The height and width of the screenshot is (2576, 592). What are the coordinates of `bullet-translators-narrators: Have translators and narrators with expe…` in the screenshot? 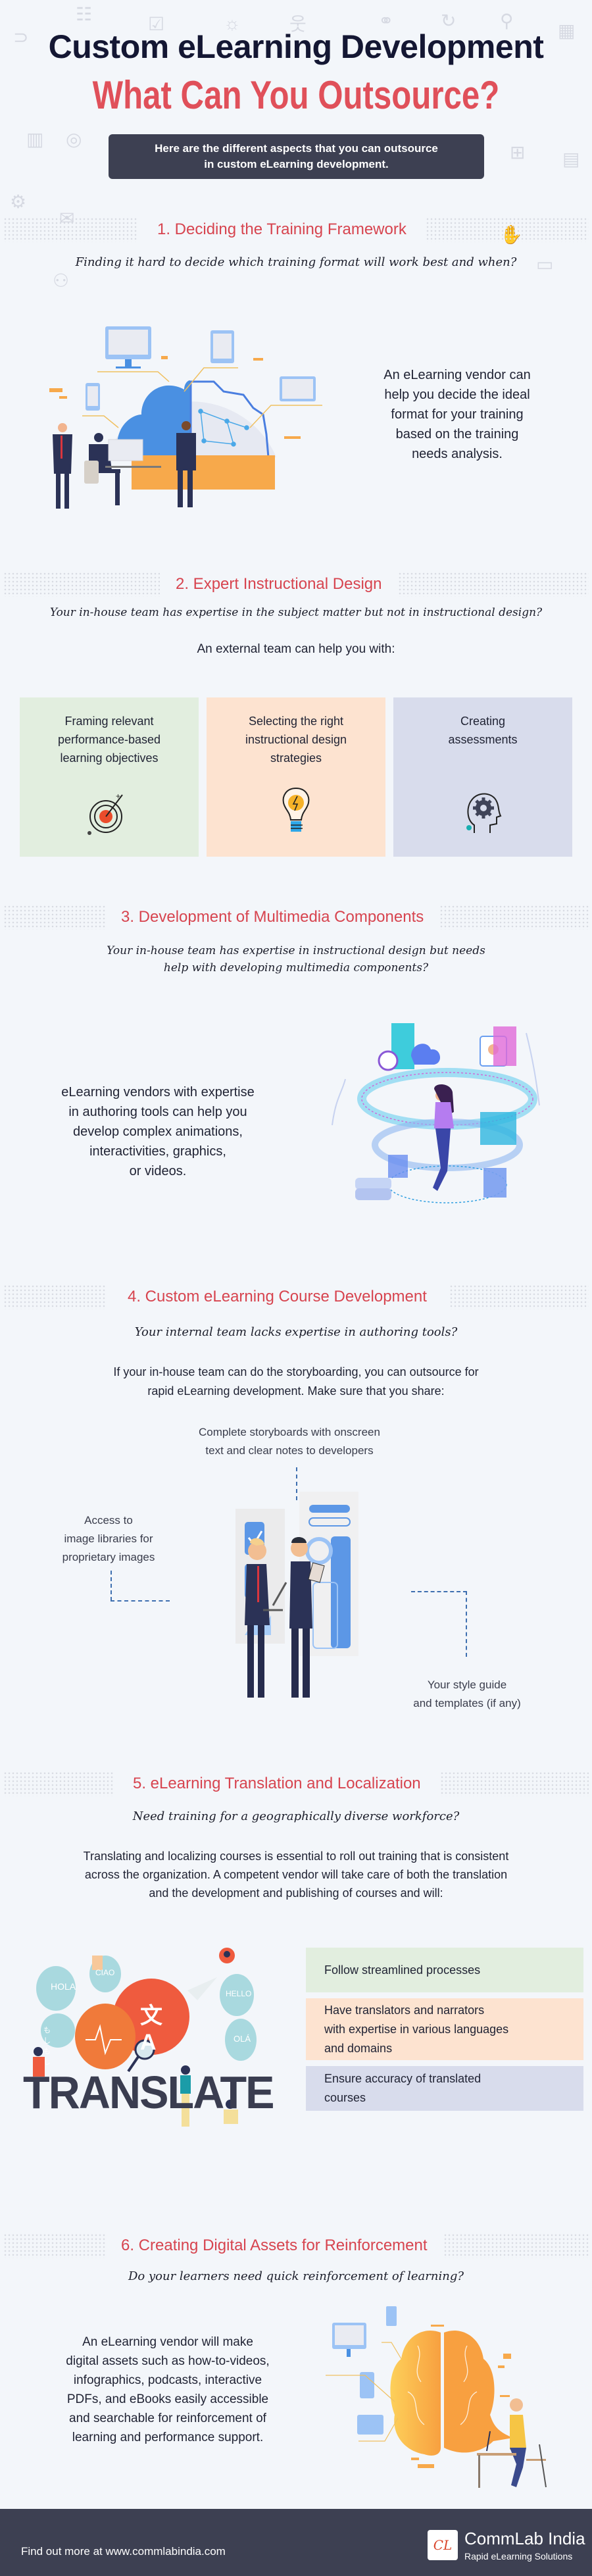 It's located at (444, 2029).